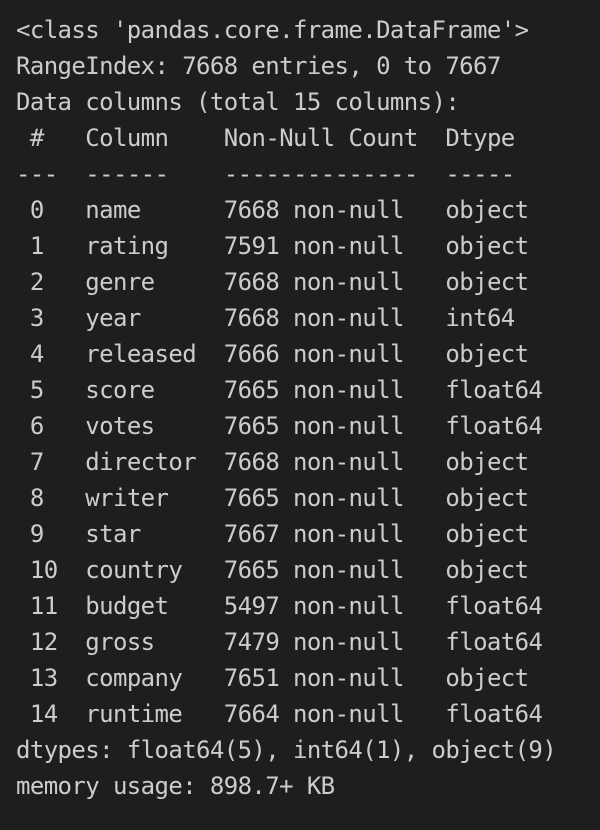 The image size is (600, 830). What do you see at coordinates (36, 534) in the screenshot?
I see `row-num: 9` at bounding box center [36, 534].